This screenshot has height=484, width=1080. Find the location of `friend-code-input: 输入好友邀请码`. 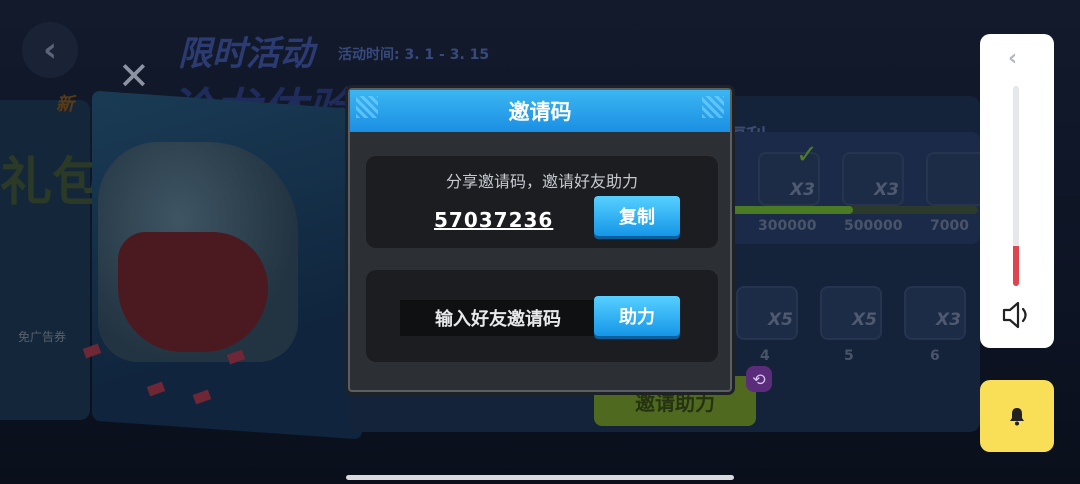

friend-code-input: 输入好友邀请码 is located at coordinates (498, 318).